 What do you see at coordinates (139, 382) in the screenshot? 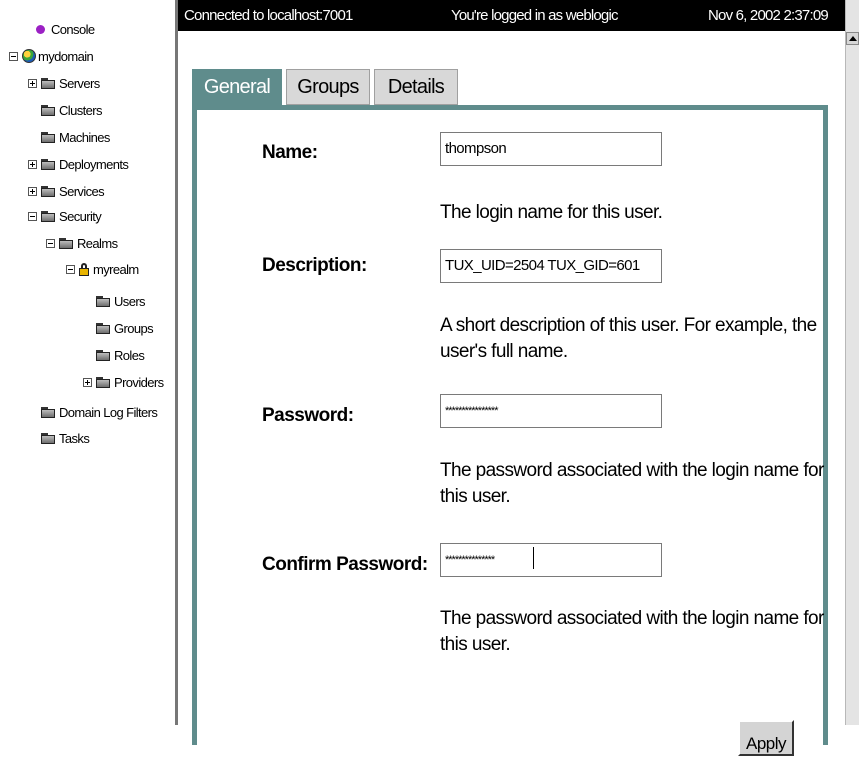
I see `tree-item-label: Providers` at bounding box center [139, 382].